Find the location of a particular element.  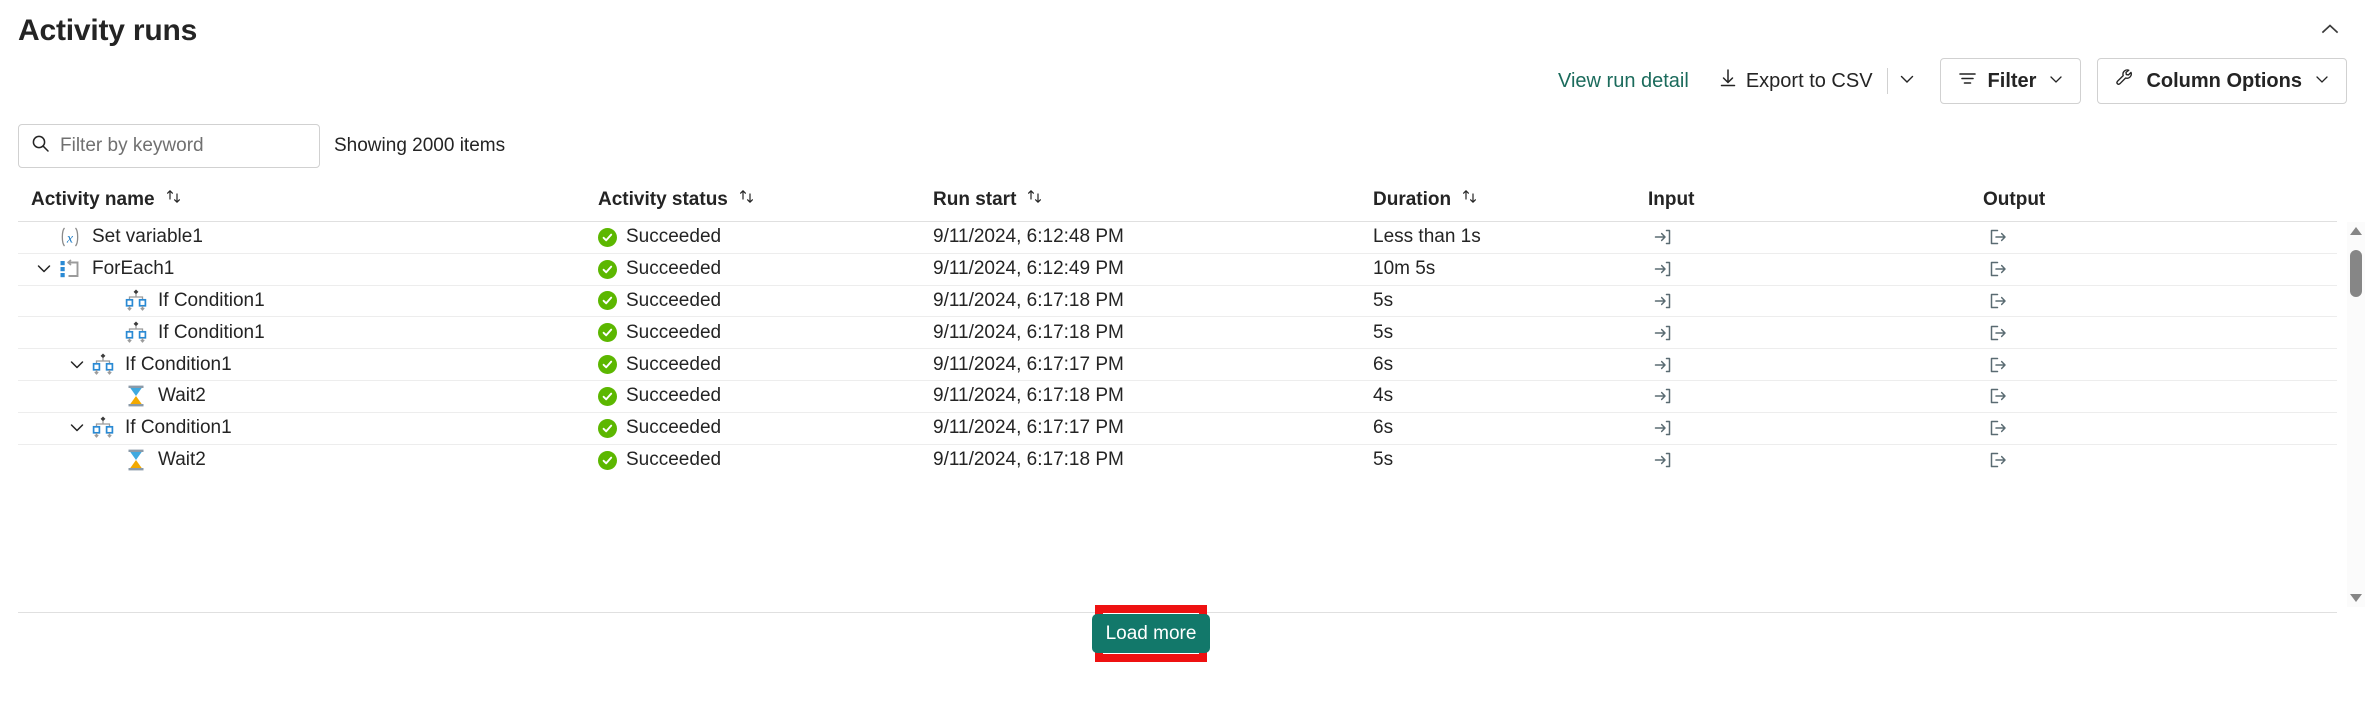

collapse-panel-button is located at coordinates (2330, 31).